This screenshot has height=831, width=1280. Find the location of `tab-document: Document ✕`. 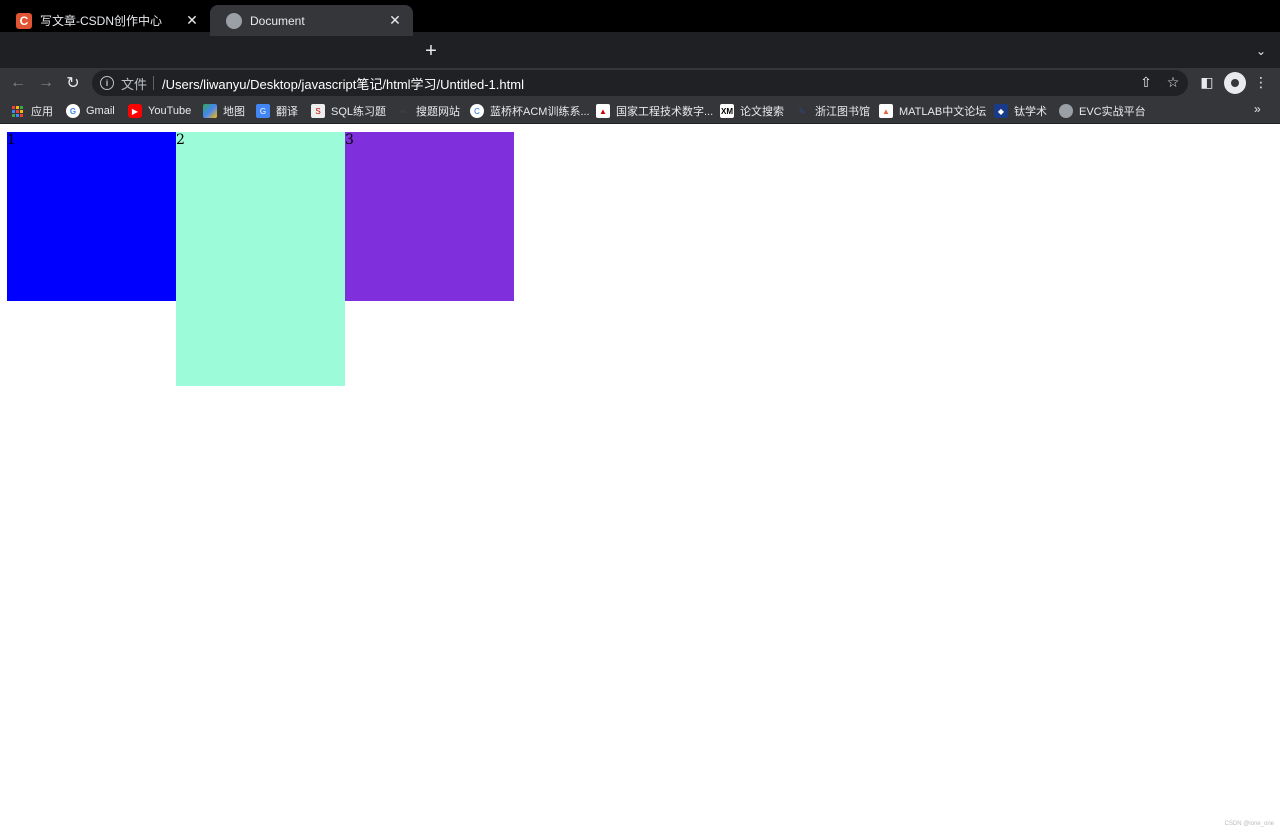

tab-document: Document ✕ is located at coordinates (311, 20).